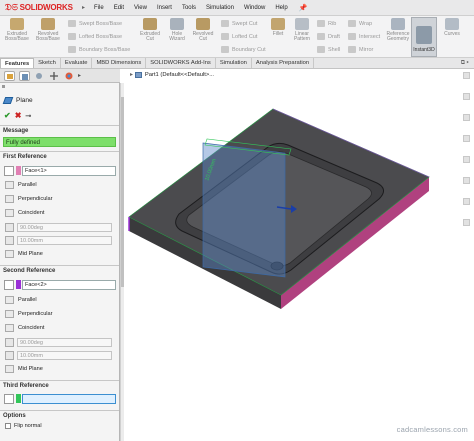  Describe the element at coordinates (466, 222) in the screenshot. I see `view-tool-8-icon` at that location.